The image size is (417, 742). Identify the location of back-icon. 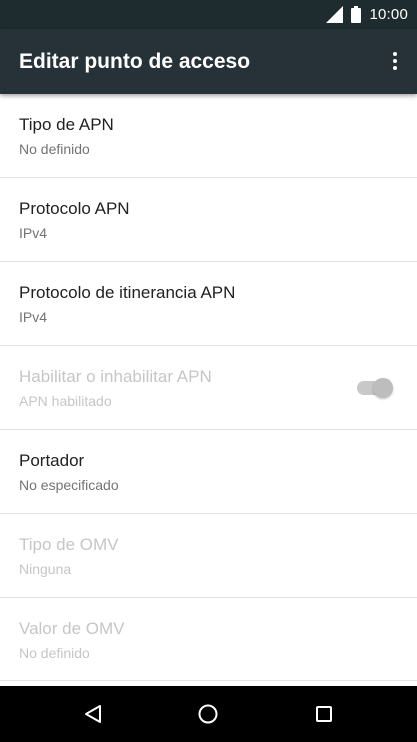
(93, 714).